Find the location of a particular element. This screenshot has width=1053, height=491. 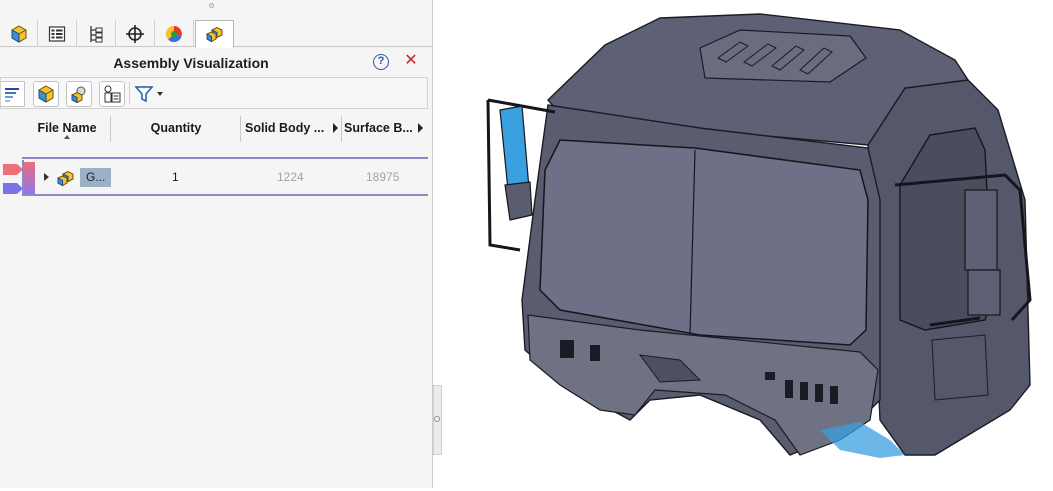

color-wheel-icon is located at coordinates (173, 33).